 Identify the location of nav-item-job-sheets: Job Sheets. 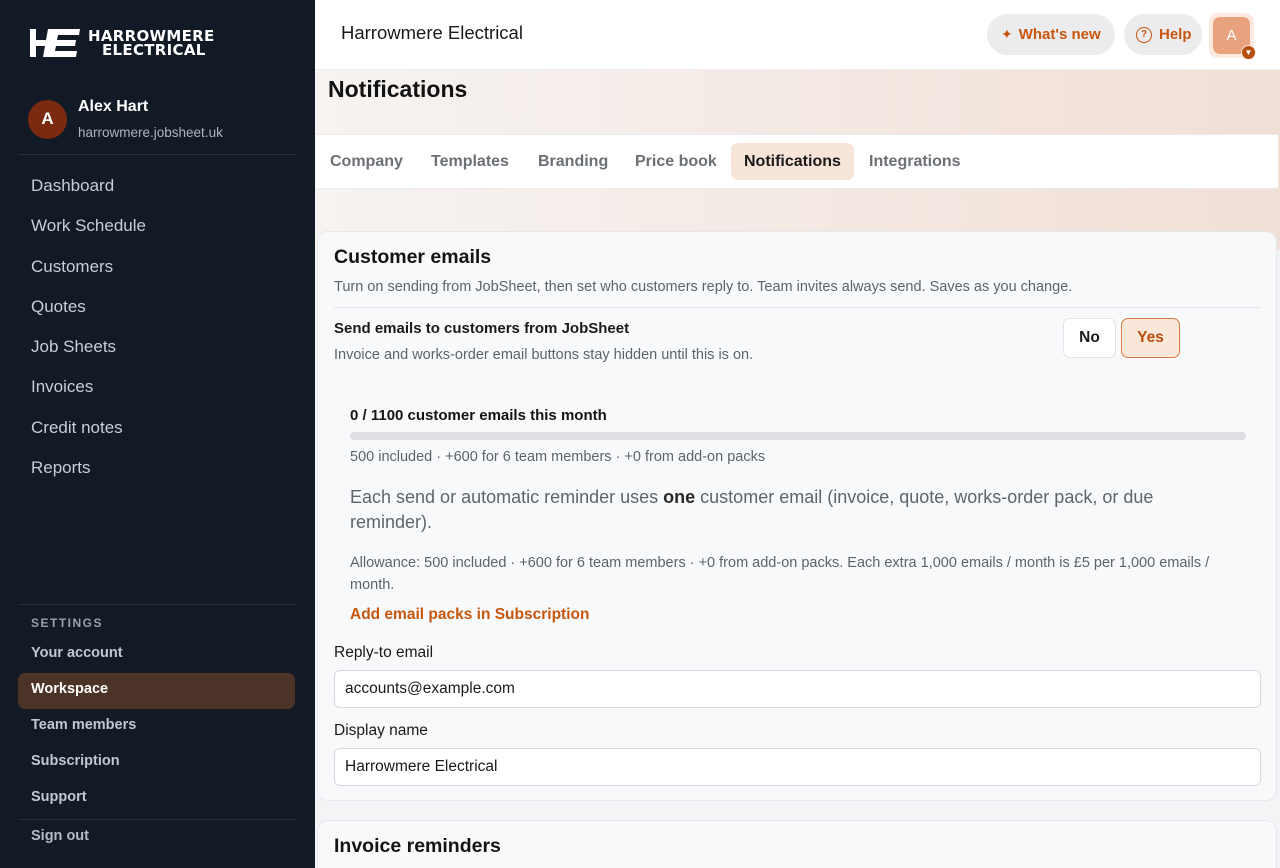
(88, 355).